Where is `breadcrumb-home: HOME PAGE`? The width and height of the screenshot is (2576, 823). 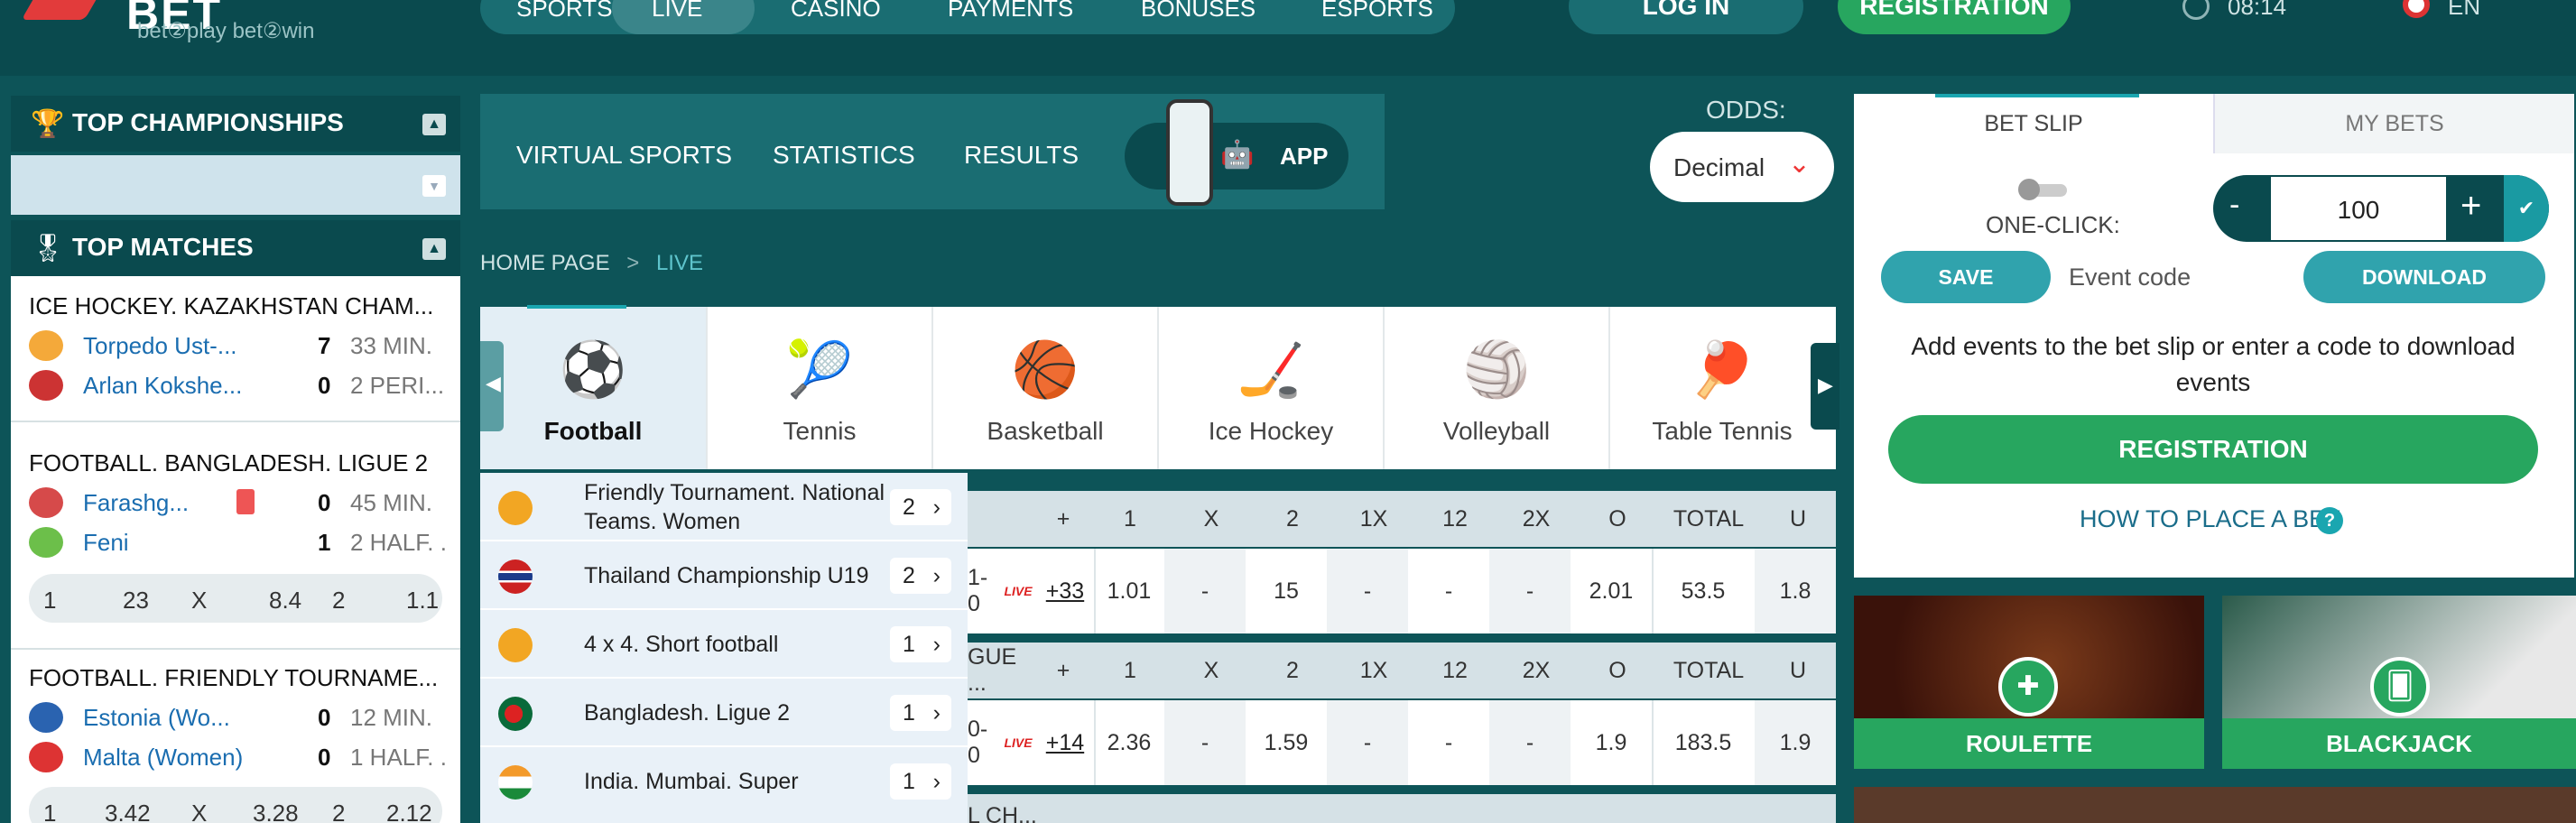 breadcrumb-home: HOME PAGE is located at coordinates (545, 263).